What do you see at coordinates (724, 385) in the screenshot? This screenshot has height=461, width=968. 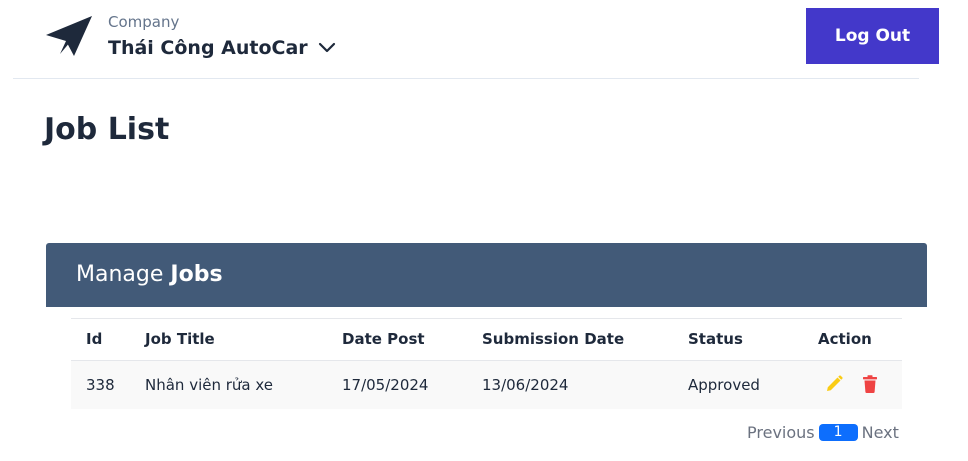 I see `cell-status: Approved` at bounding box center [724, 385].